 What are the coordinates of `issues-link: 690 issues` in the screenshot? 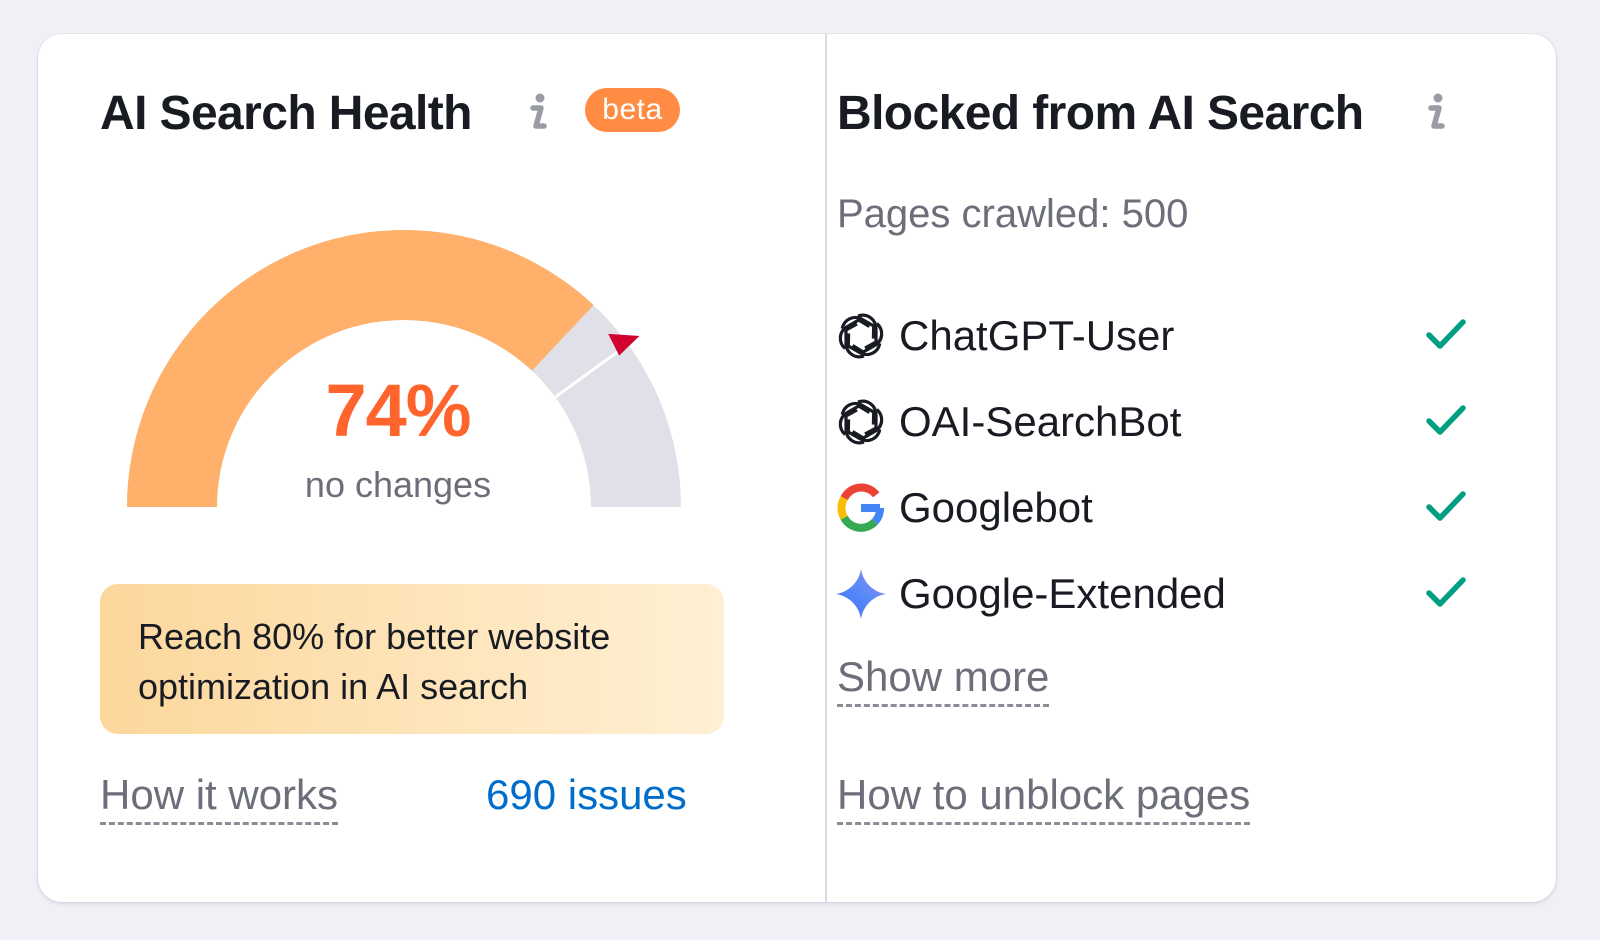 It's located at (586, 795).